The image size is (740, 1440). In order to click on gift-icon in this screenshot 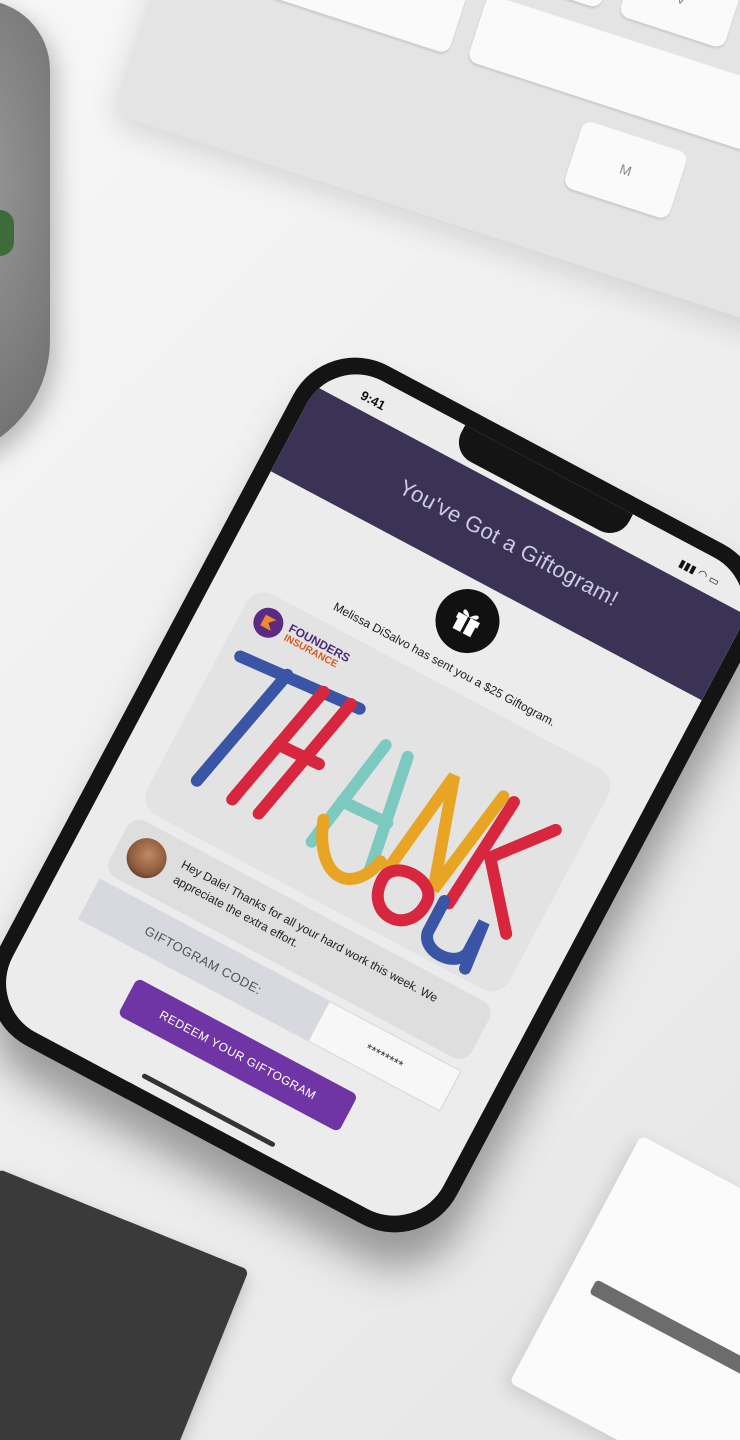, I will do `click(466, 623)`.